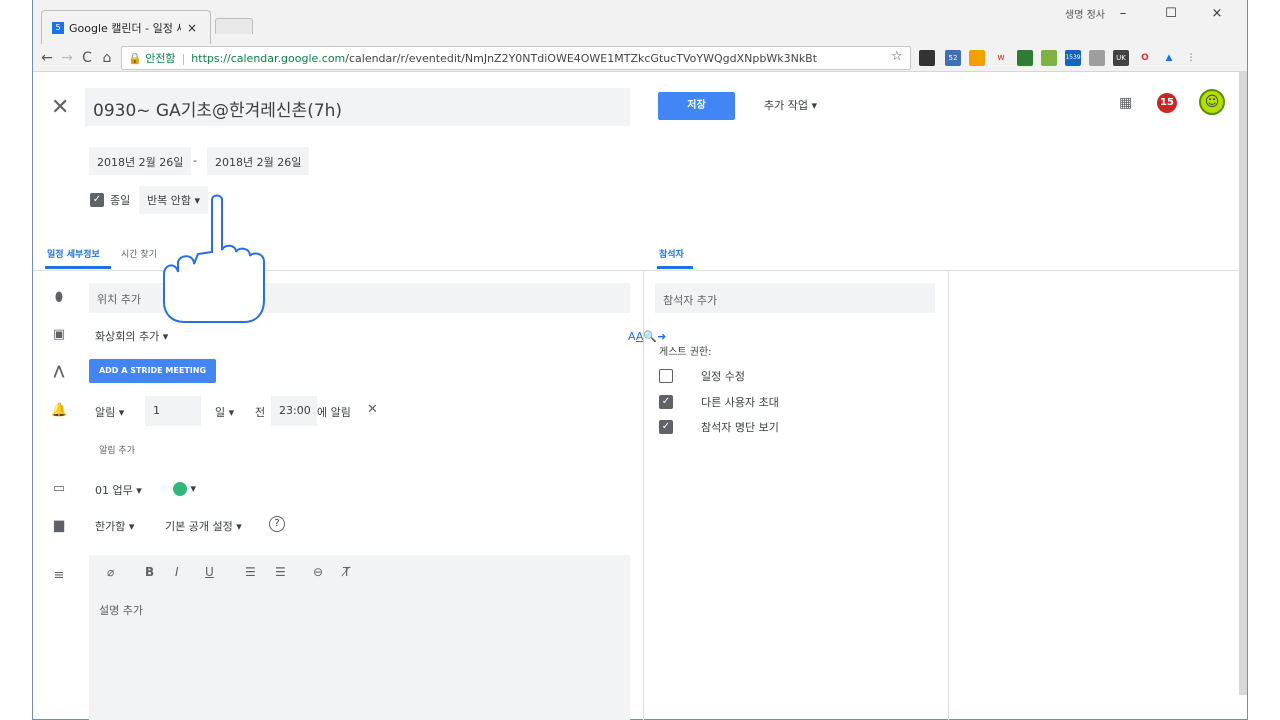 This screenshot has height=720, width=1280. I want to click on browser-tab: 5 Google 캘린더 - 일정 세 ×, so click(126, 27).